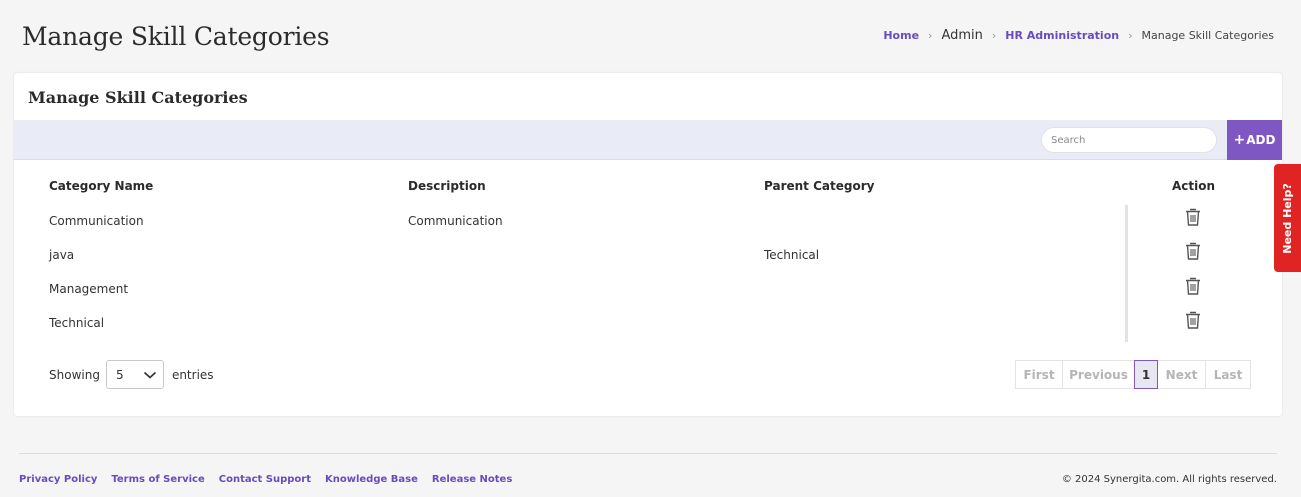  Describe the element at coordinates (119, 374) in the screenshot. I see `entries-select-value: 5` at that location.